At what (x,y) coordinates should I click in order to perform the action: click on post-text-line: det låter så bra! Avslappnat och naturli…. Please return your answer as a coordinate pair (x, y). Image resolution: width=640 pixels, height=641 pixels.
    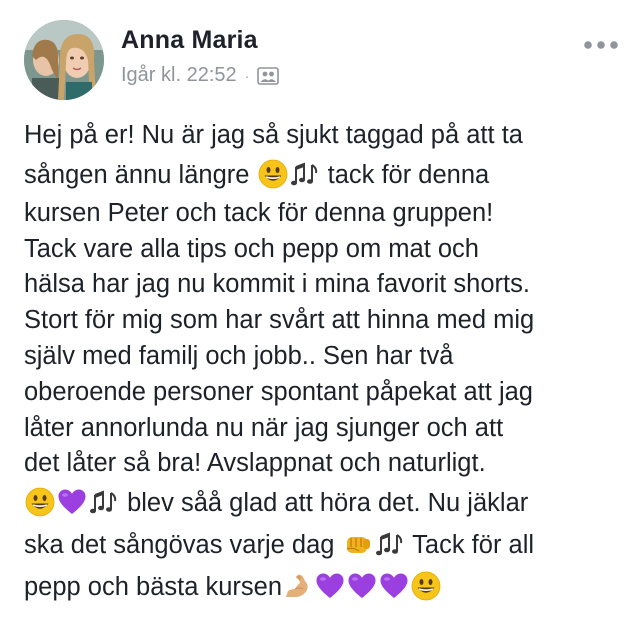
    Looking at the image, I should click on (255, 463).